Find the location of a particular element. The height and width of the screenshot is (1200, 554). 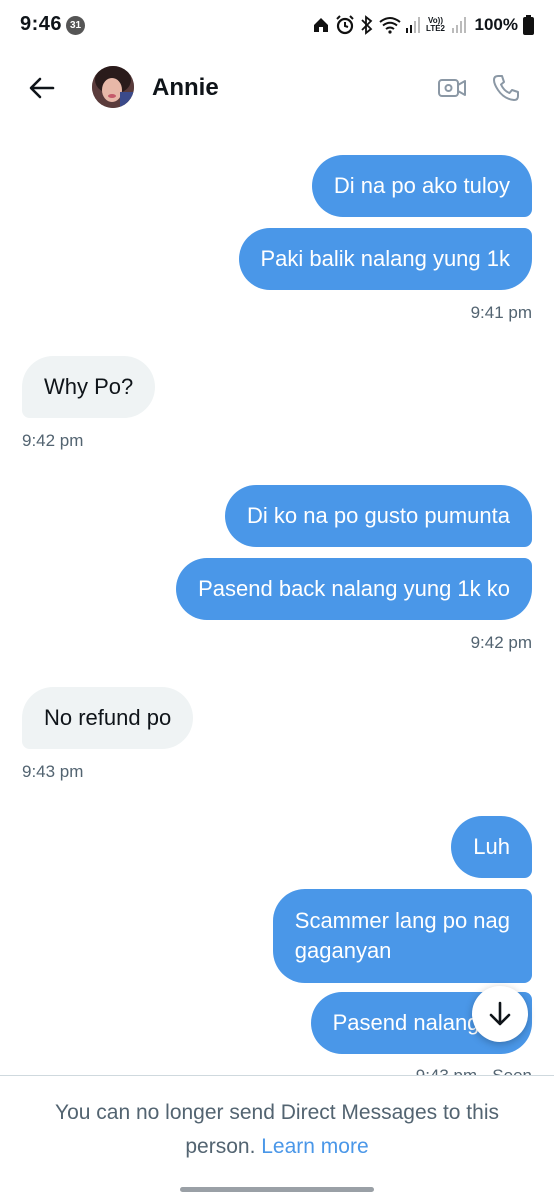

status-bar: 9:46 31 Vo)) LTE2 100% is located at coordinates (277, 26).